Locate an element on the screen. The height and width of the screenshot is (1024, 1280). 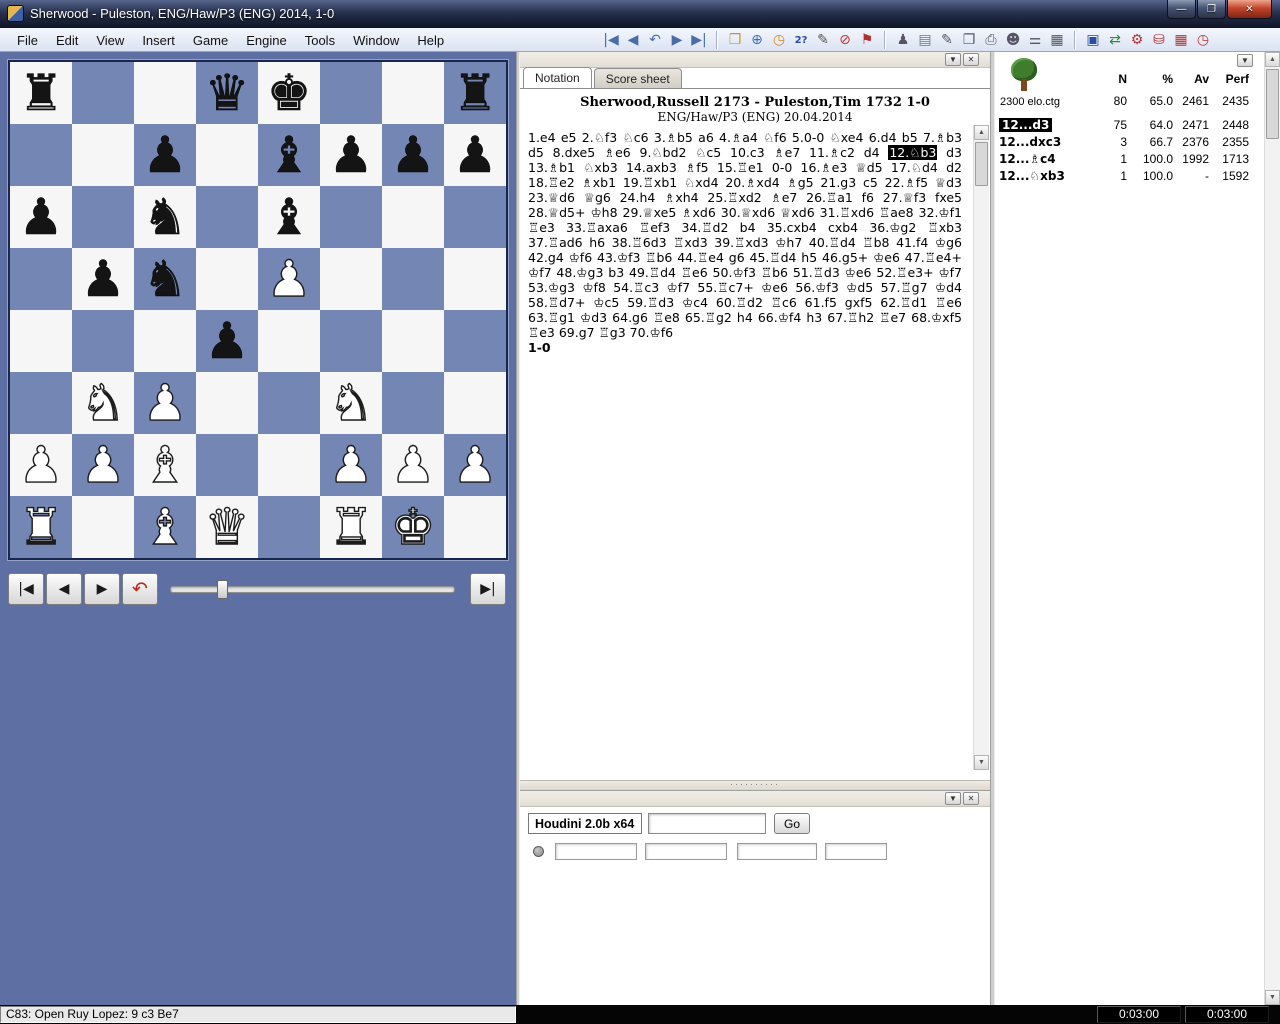
material-columns-icon: ⚌ is located at coordinates (1035, 40).